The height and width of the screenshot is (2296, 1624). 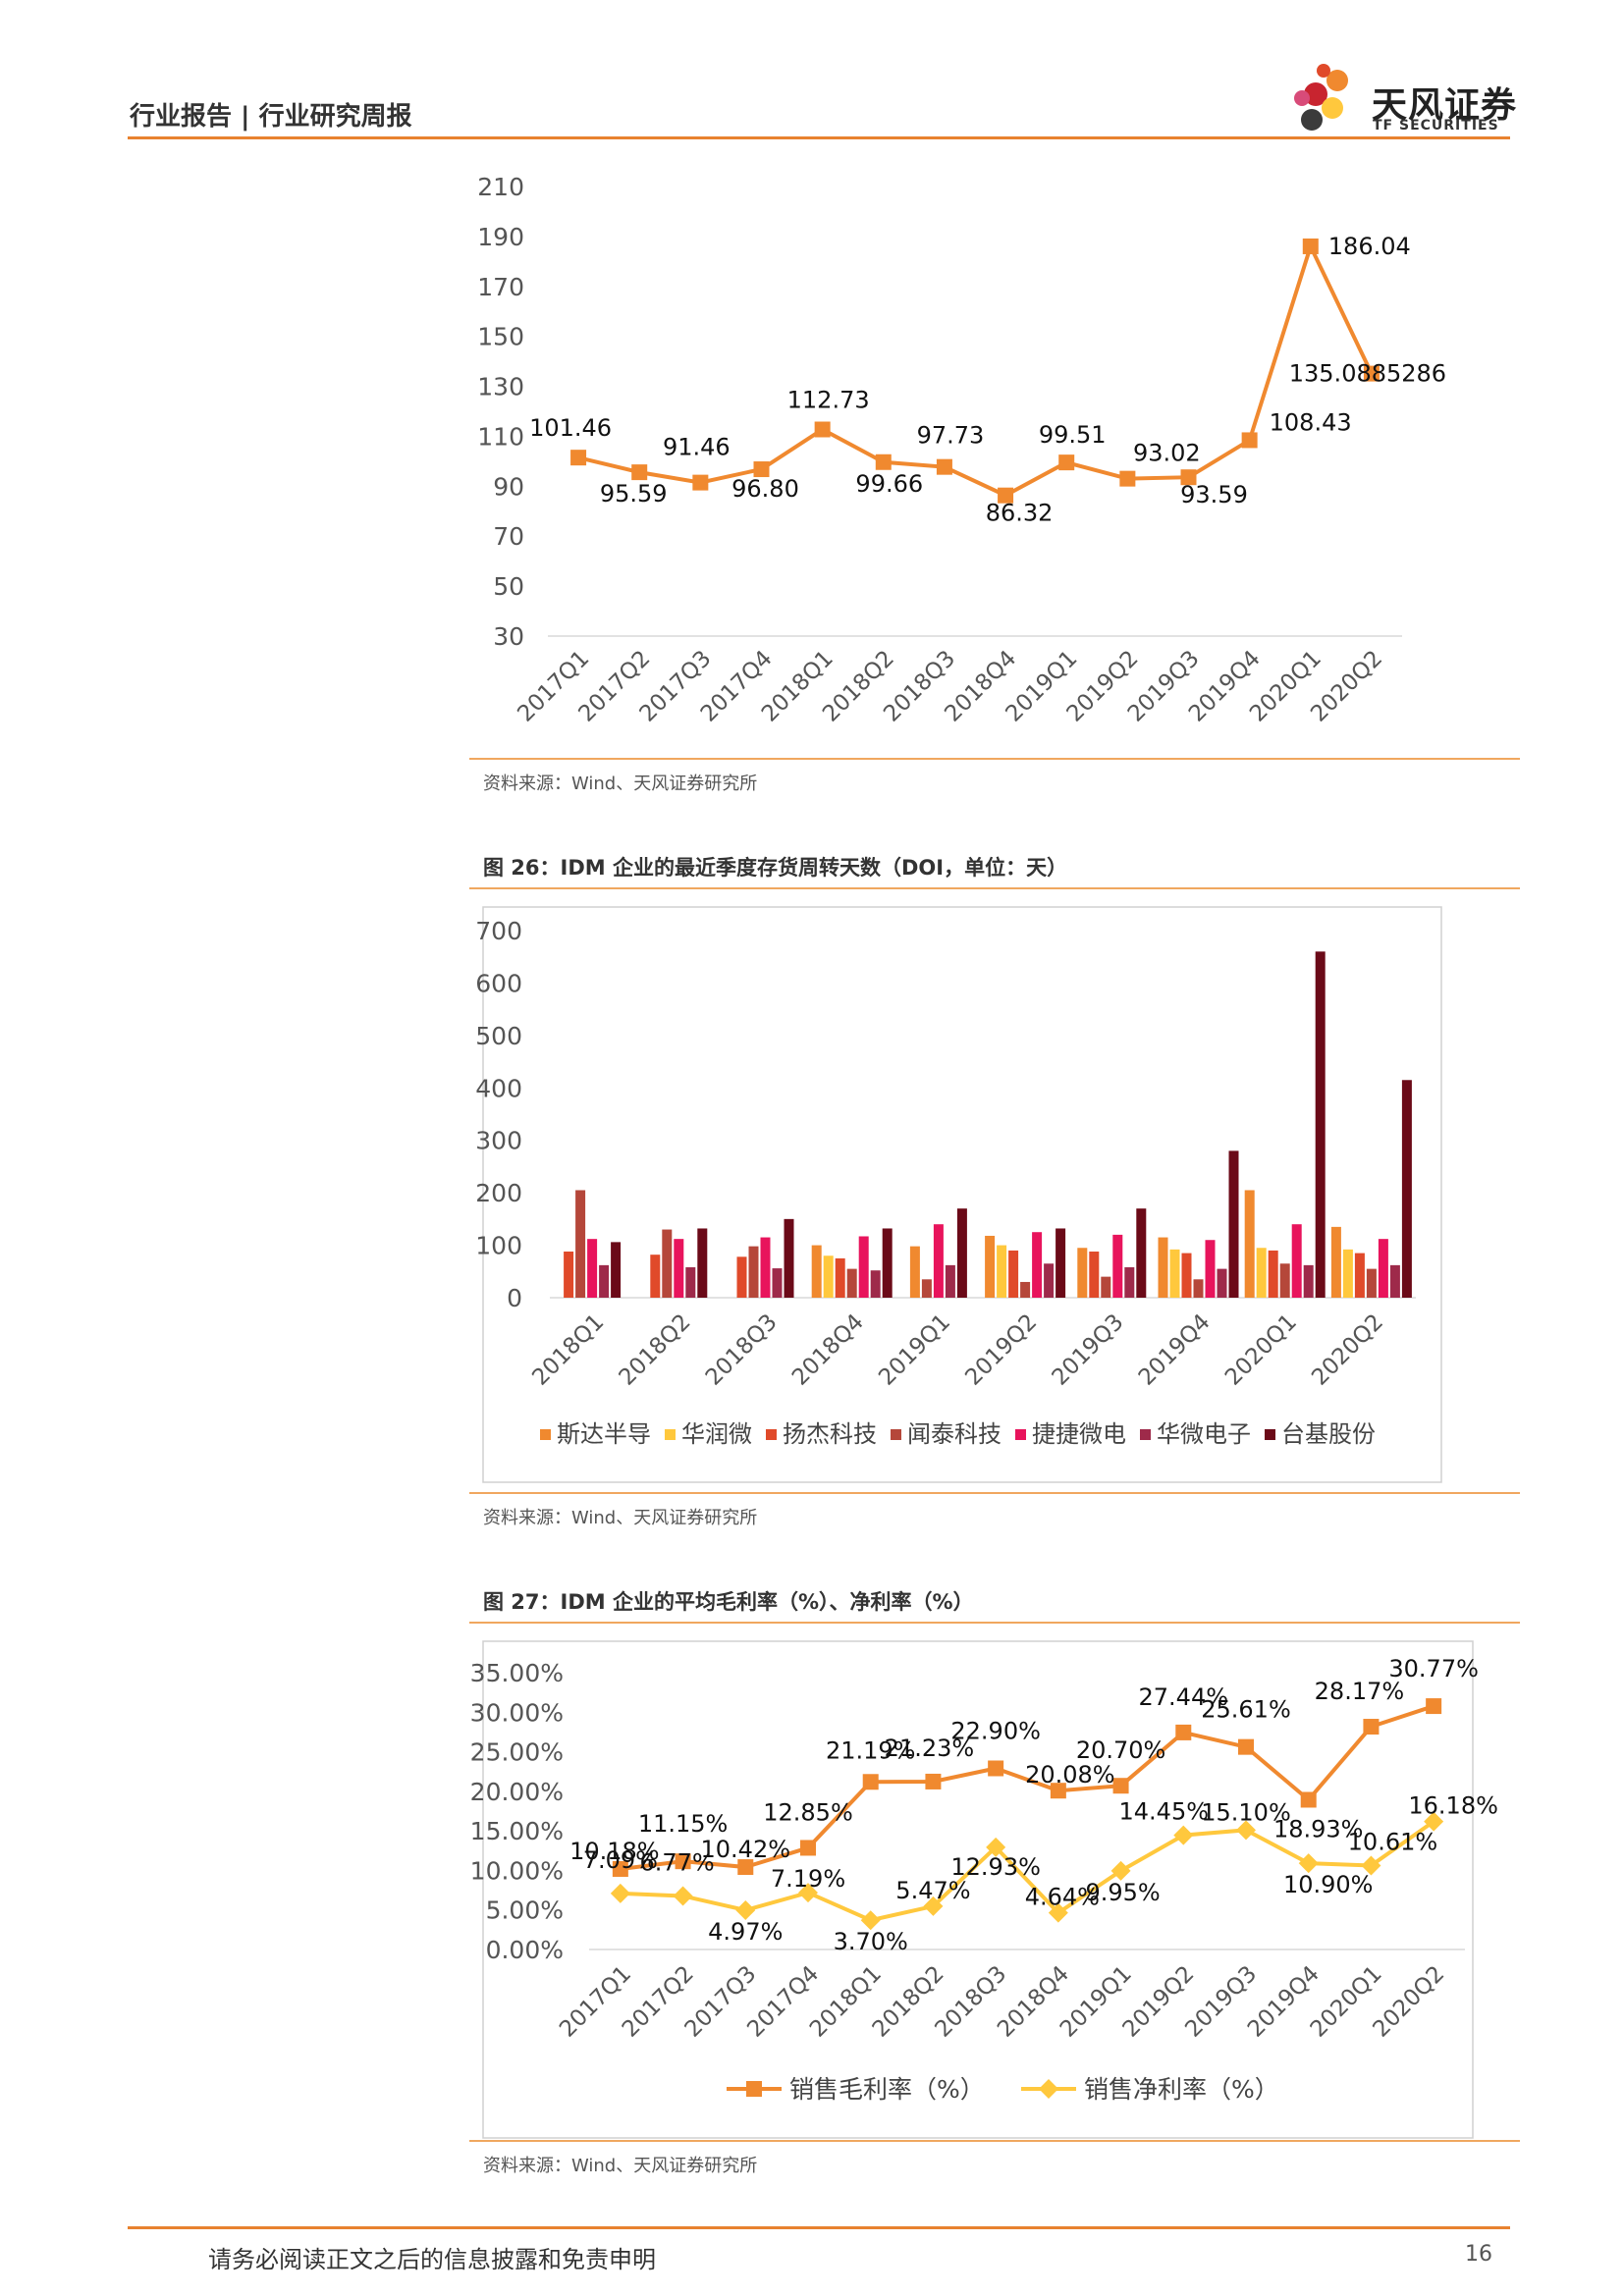 What do you see at coordinates (1311, 422) in the screenshot?
I see `data-label: 108.43` at bounding box center [1311, 422].